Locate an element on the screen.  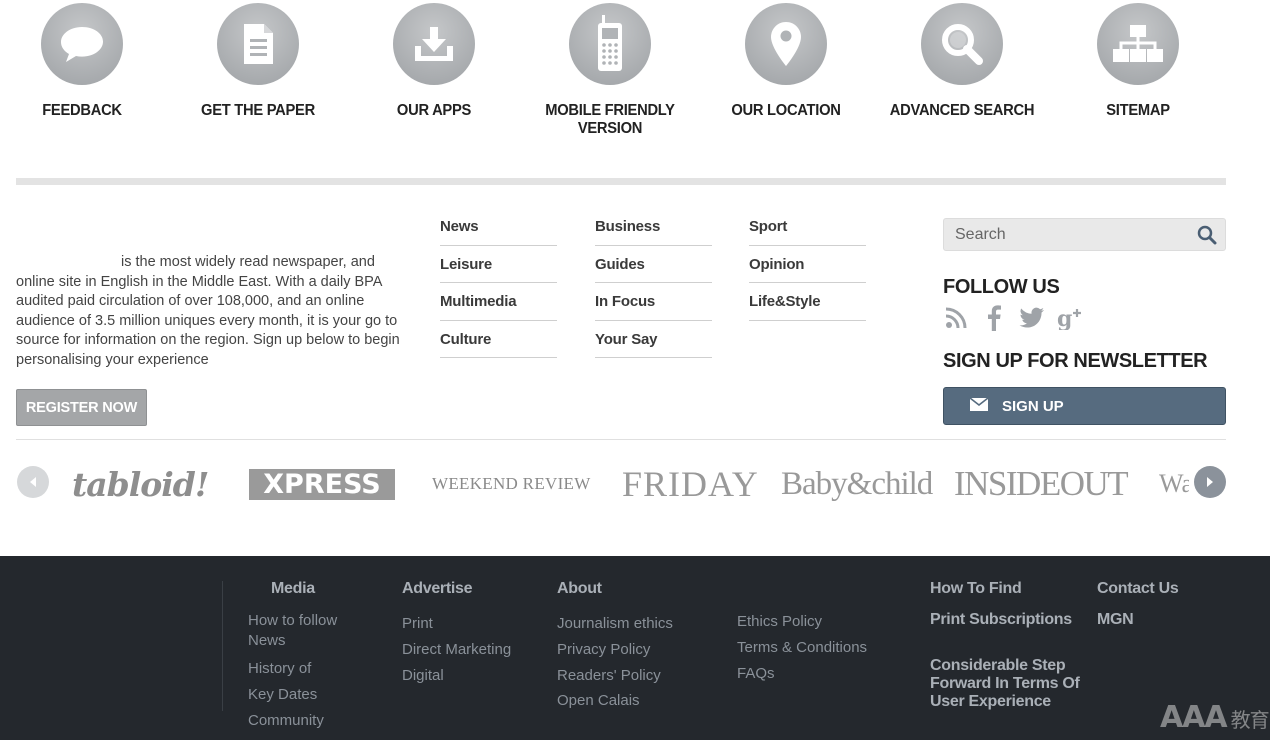
magnifier-icon is located at coordinates (962, 44).